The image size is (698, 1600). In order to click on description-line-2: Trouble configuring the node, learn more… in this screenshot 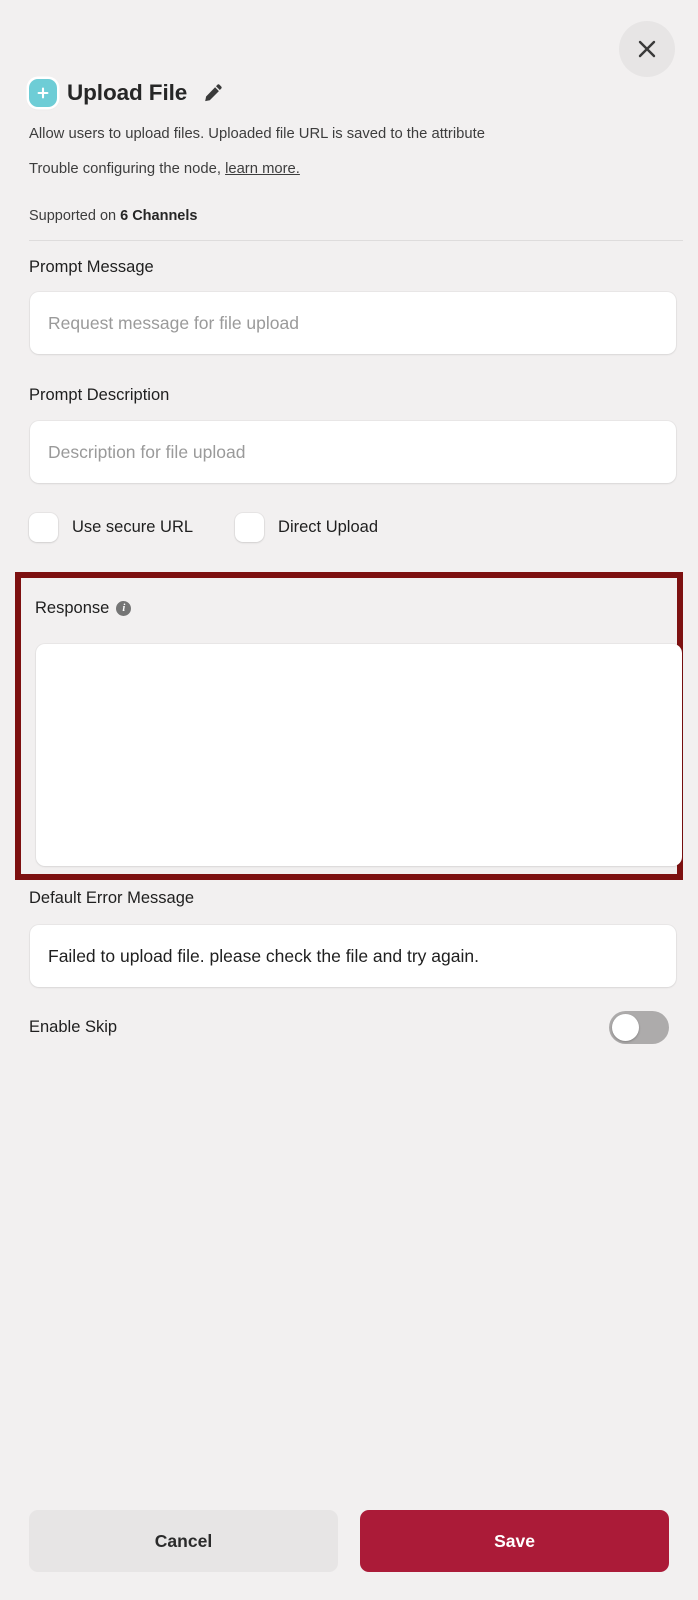, I will do `click(164, 169)`.